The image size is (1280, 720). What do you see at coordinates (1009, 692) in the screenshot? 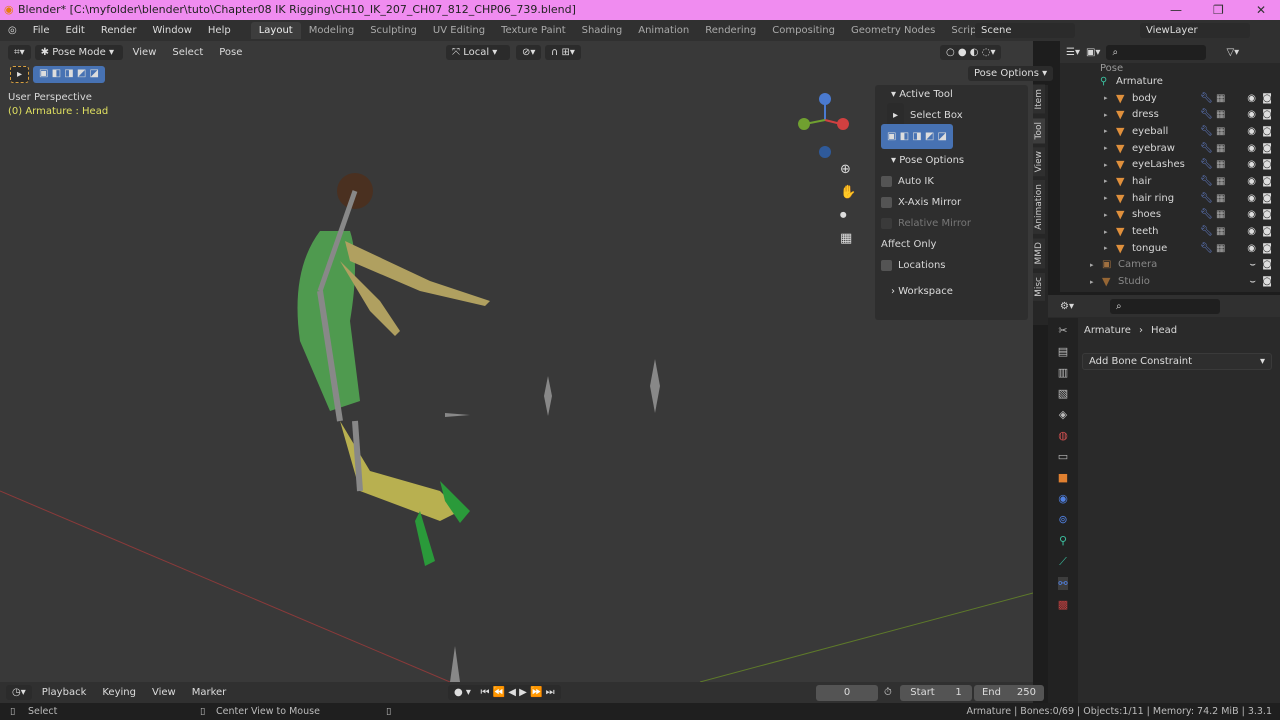
I see `end-frame-field: End 250` at bounding box center [1009, 692].